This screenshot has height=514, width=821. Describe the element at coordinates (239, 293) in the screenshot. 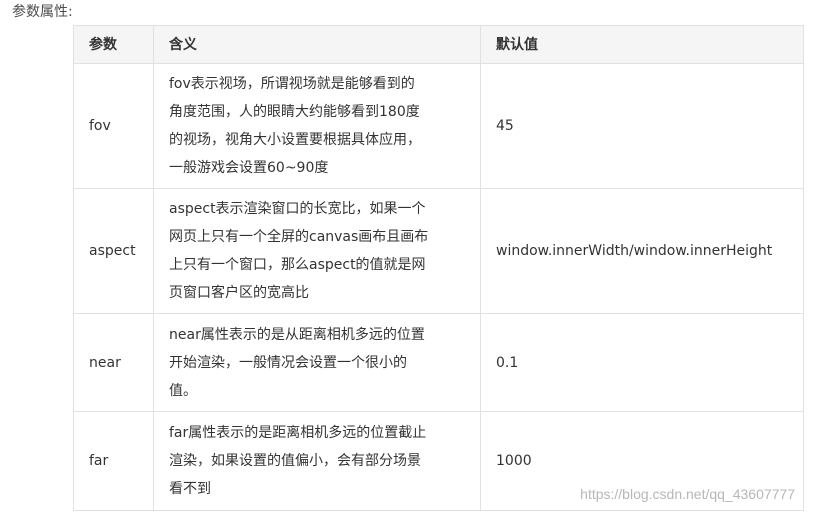

I see `description-line: 页窗口客户区的宽高比` at that location.